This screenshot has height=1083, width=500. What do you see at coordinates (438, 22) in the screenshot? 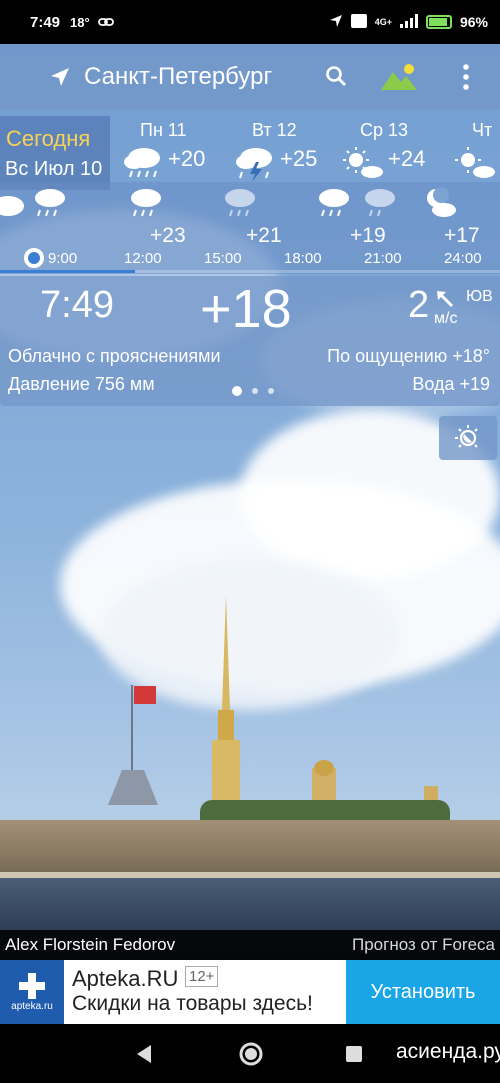
I see `battery-icon` at bounding box center [438, 22].